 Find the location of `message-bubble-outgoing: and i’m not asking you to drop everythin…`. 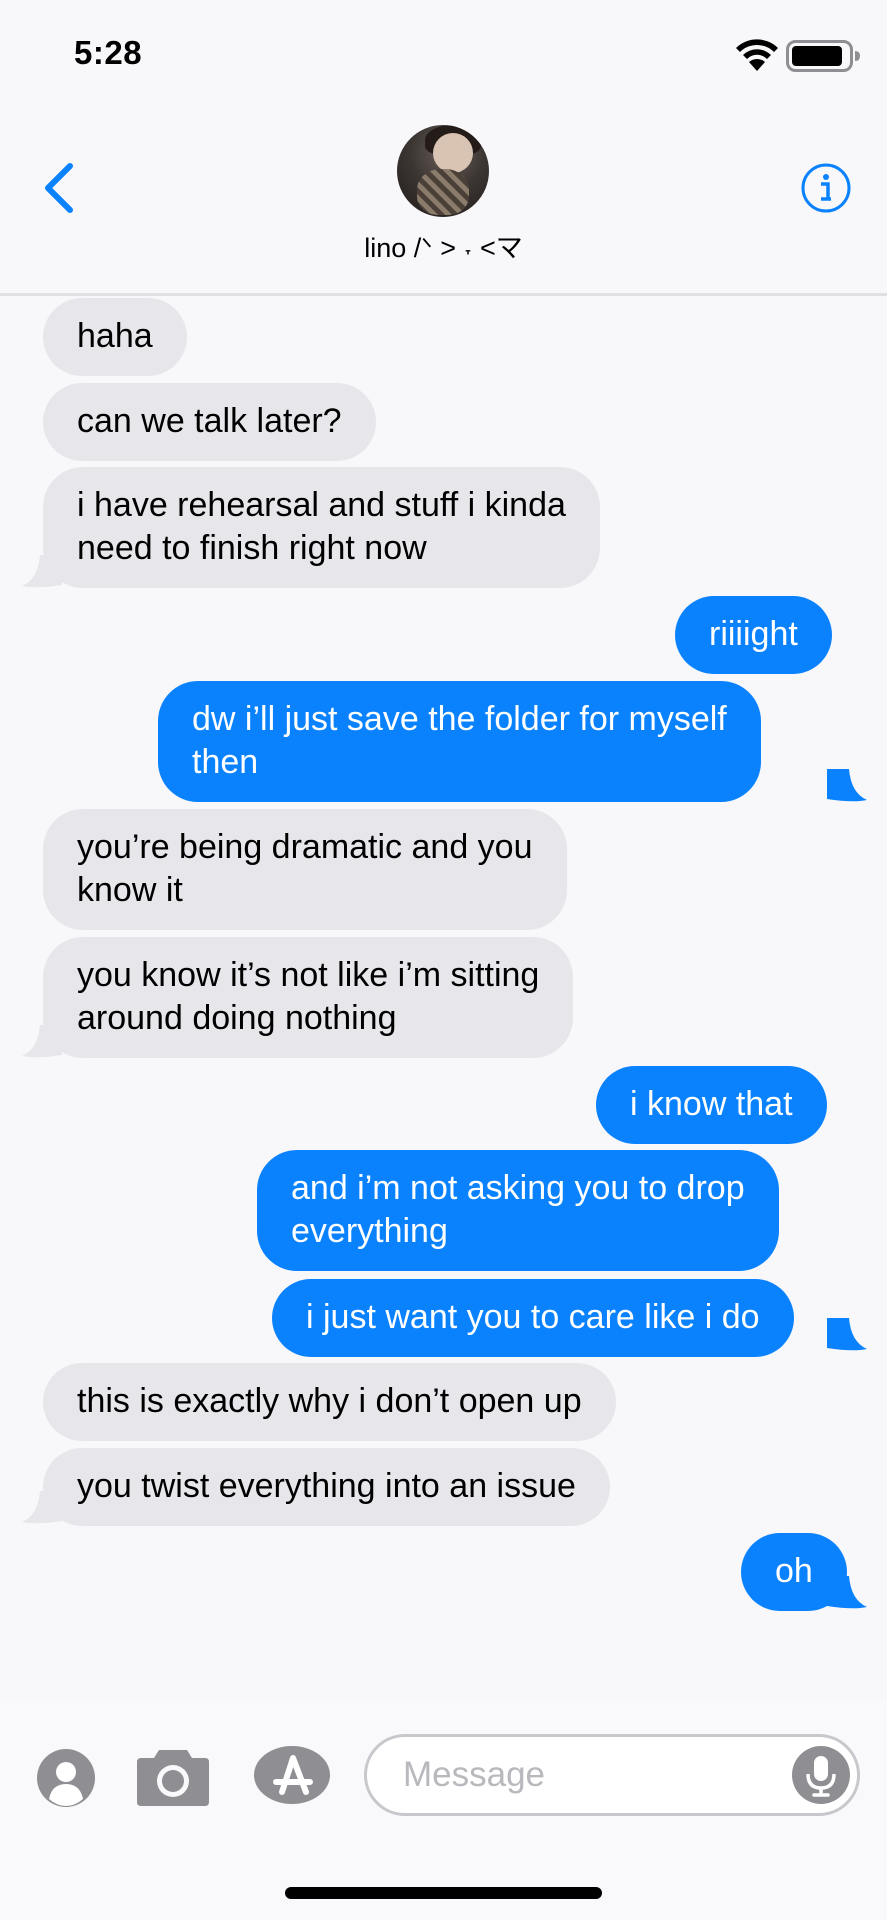

message-bubble-outgoing: and i’m not asking you to drop everythin… is located at coordinates (518, 1210).